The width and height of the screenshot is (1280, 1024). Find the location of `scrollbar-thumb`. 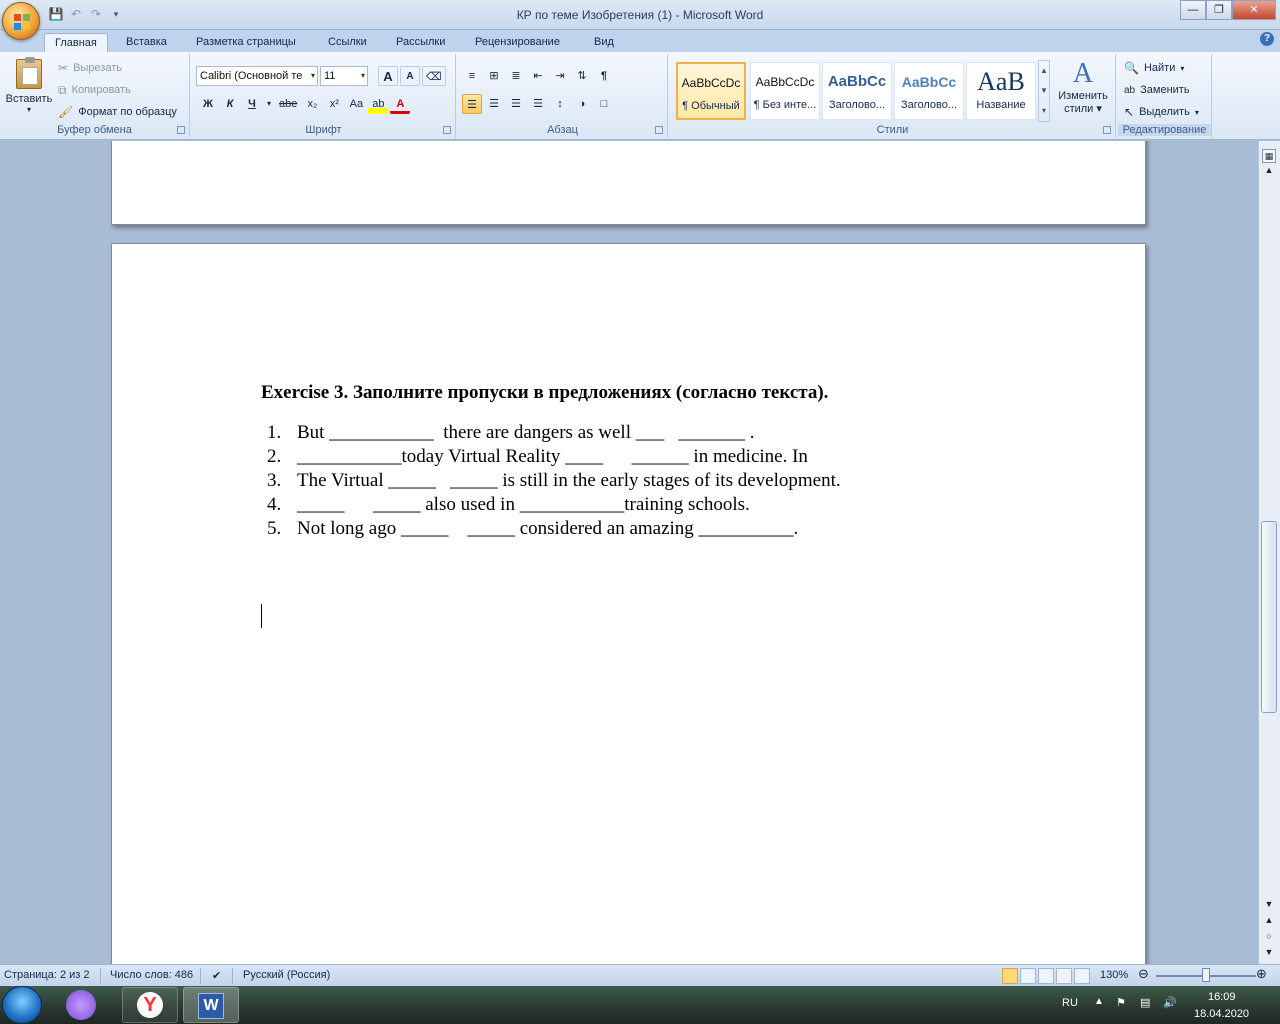

scrollbar-thumb is located at coordinates (1269, 617).